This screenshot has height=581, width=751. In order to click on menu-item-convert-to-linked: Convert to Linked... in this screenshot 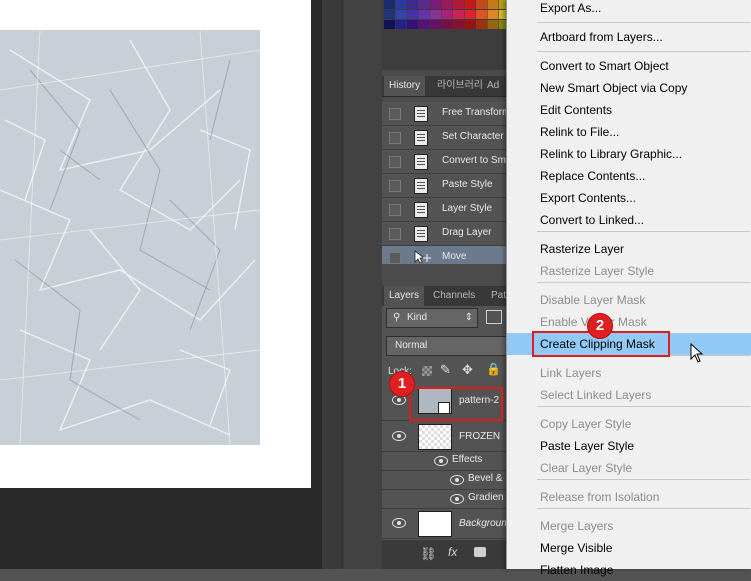, I will do `click(629, 220)`.